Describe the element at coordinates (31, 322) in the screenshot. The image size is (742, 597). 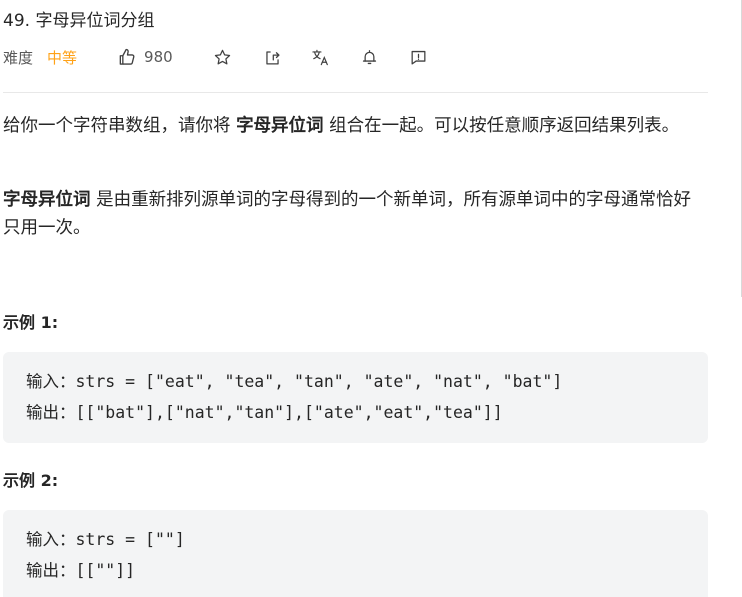
I see `example-1-title: 示例 1:` at that location.